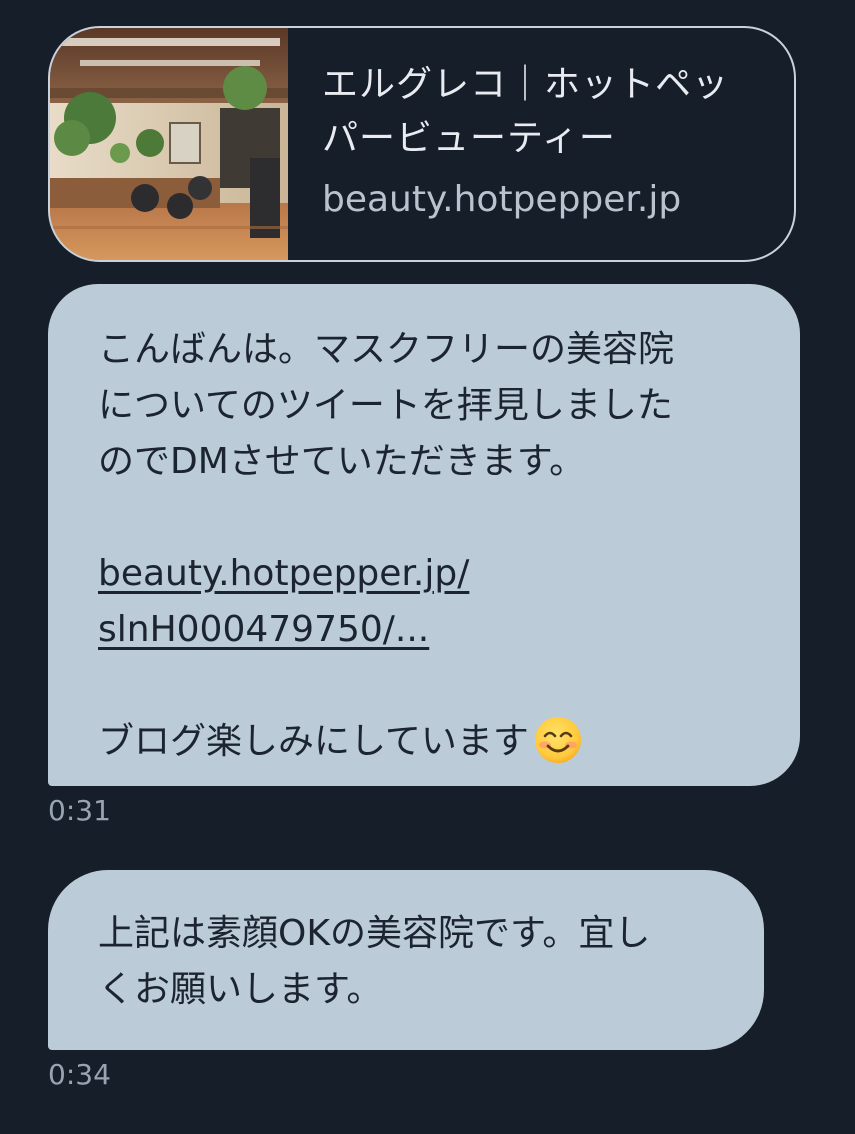  What do you see at coordinates (240, 989) in the screenshot?
I see `message-text-line: くお願いします。` at bounding box center [240, 989].